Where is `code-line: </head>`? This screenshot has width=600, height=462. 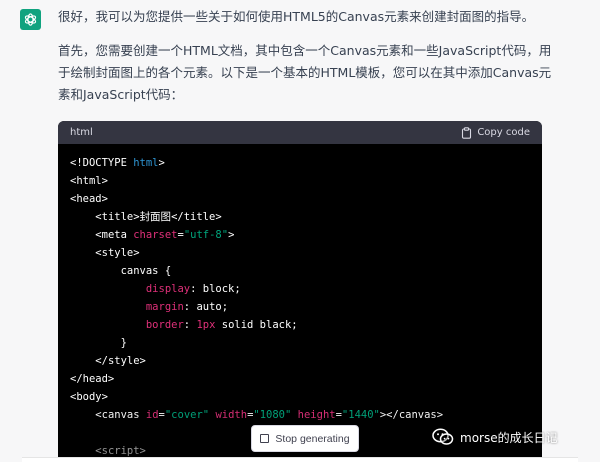
code-line: </head> is located at coordinates (300, 379).